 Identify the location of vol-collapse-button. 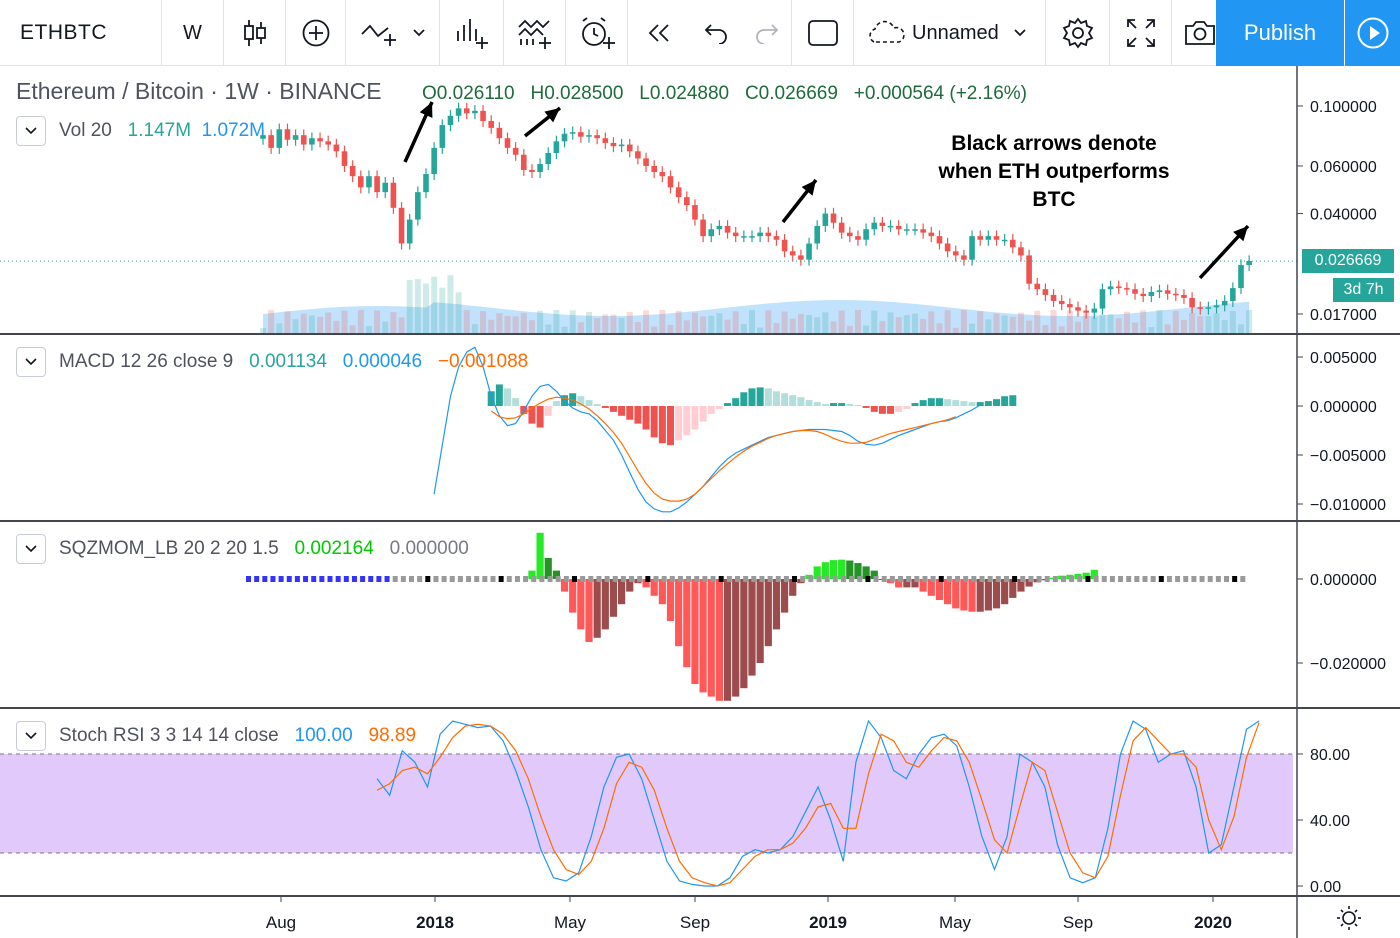
(31, 131).